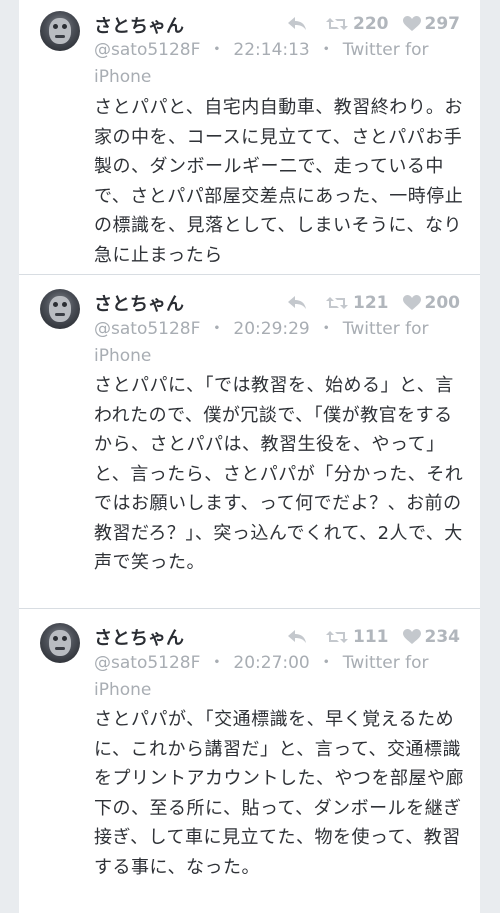  What do you see at coordinates (442, 24) in the screenshot?
I see `favorite-count: 297` at bounding box center [442, 24].